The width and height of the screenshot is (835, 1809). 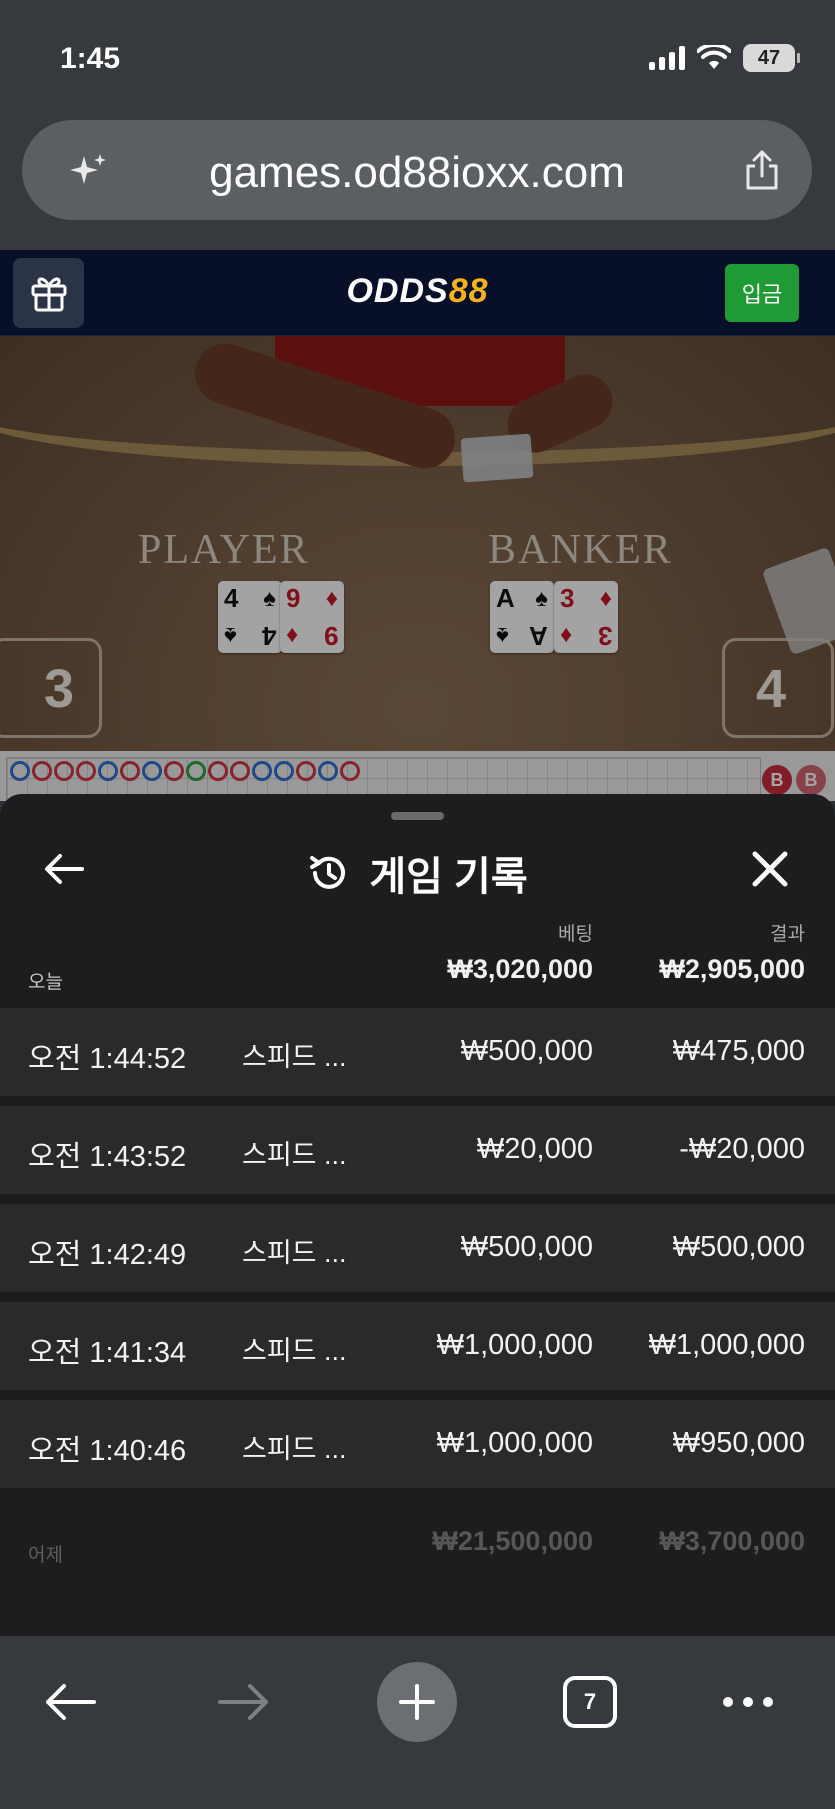 I want to click on table-row: 오전 1:44:52 스피드 ... ₩500,000 ₩475,000, so click(x=417, y=1052).